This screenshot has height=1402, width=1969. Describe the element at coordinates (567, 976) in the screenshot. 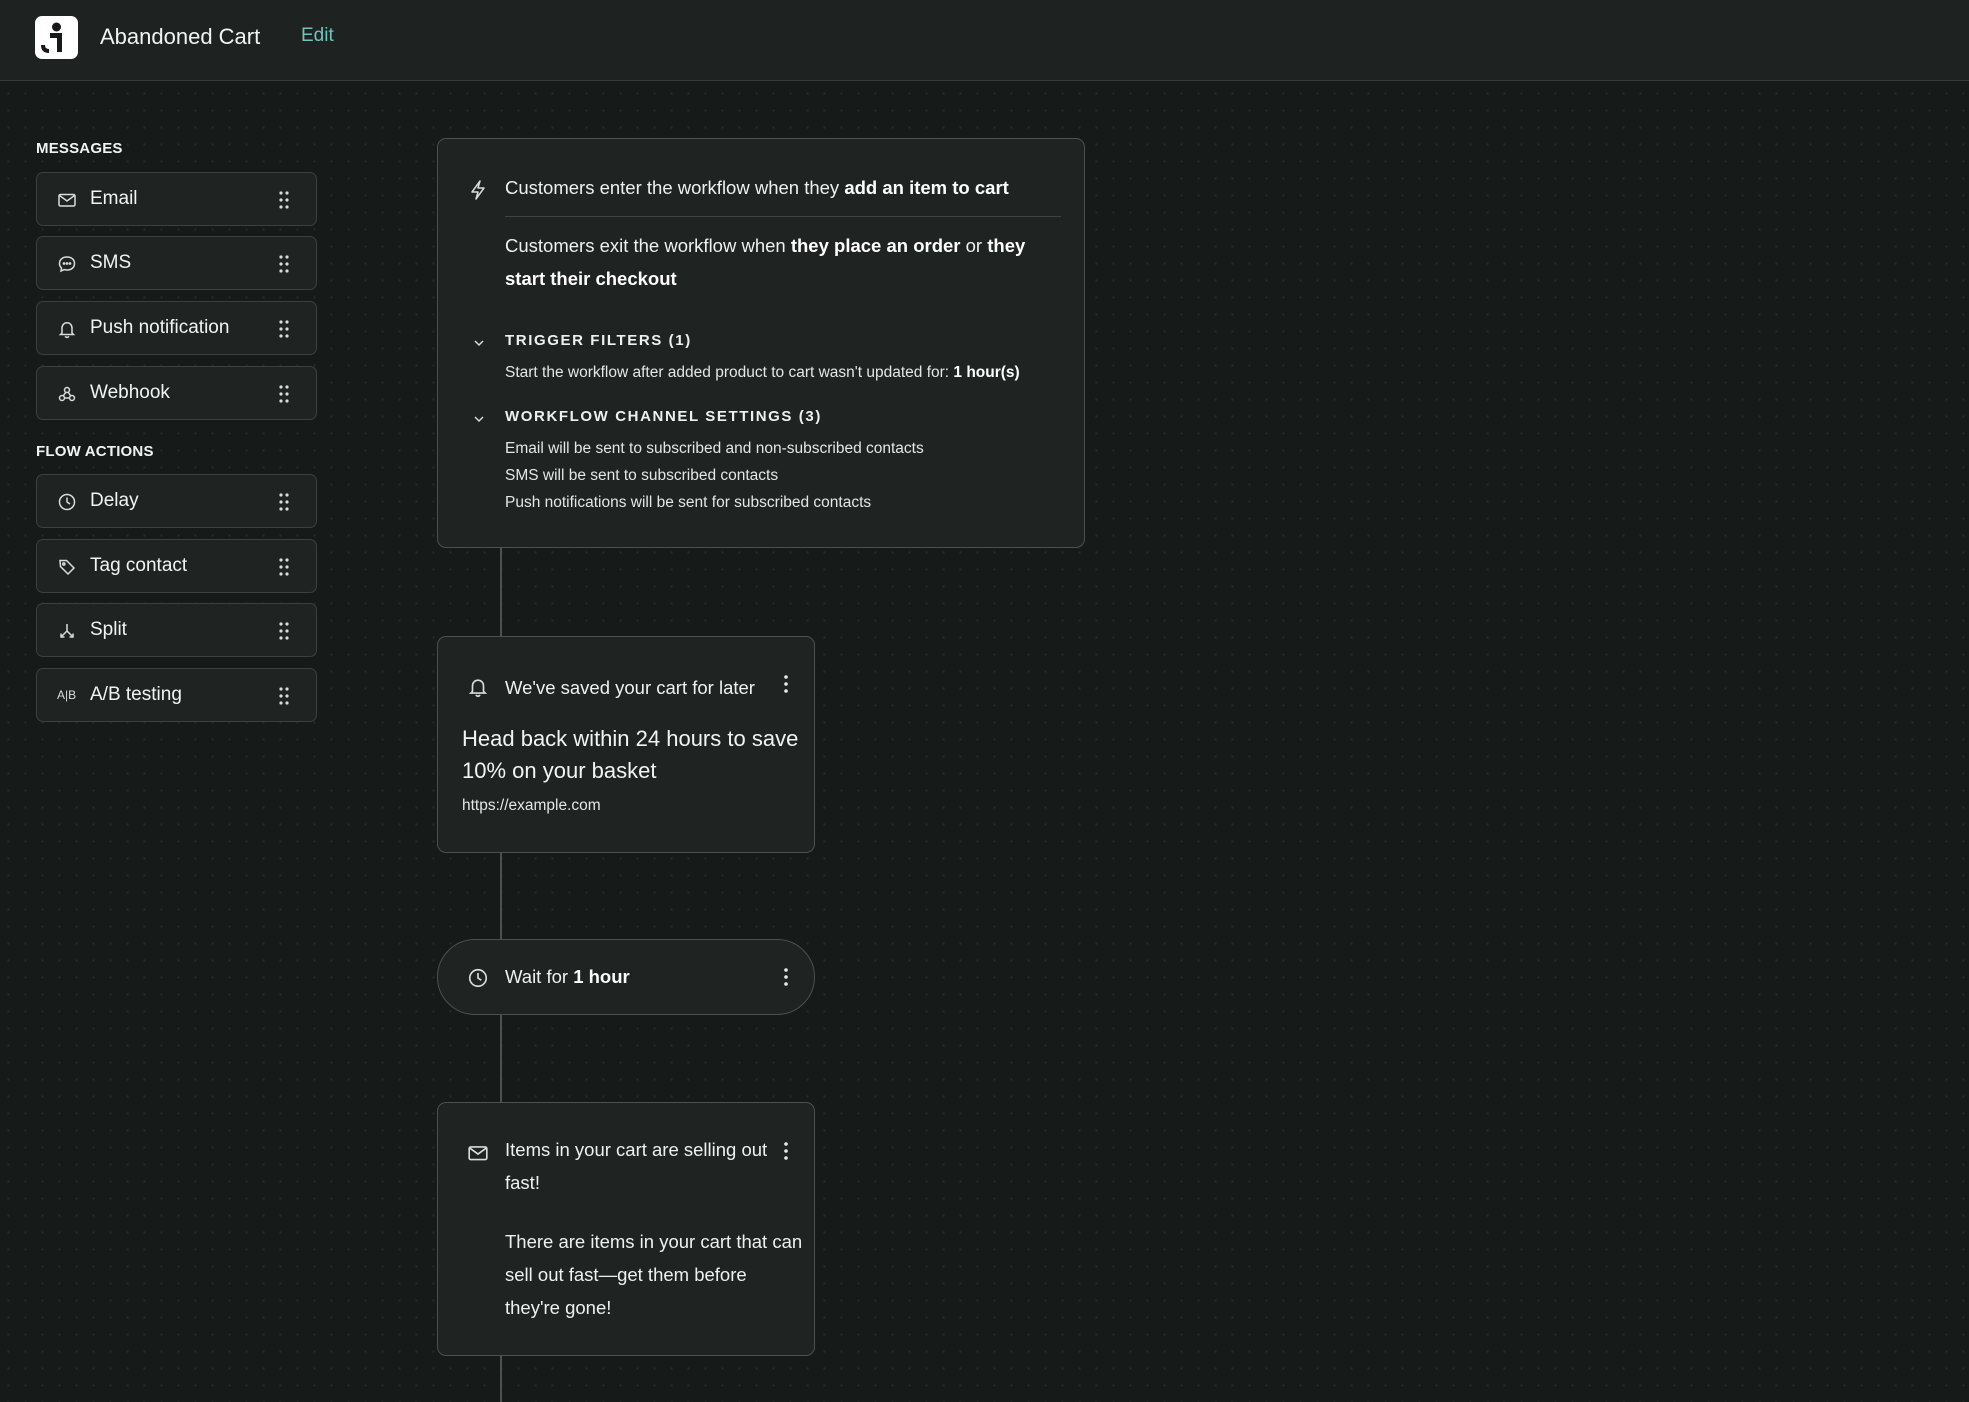

I see `delay-text: Wait for 1 hour` at that location.